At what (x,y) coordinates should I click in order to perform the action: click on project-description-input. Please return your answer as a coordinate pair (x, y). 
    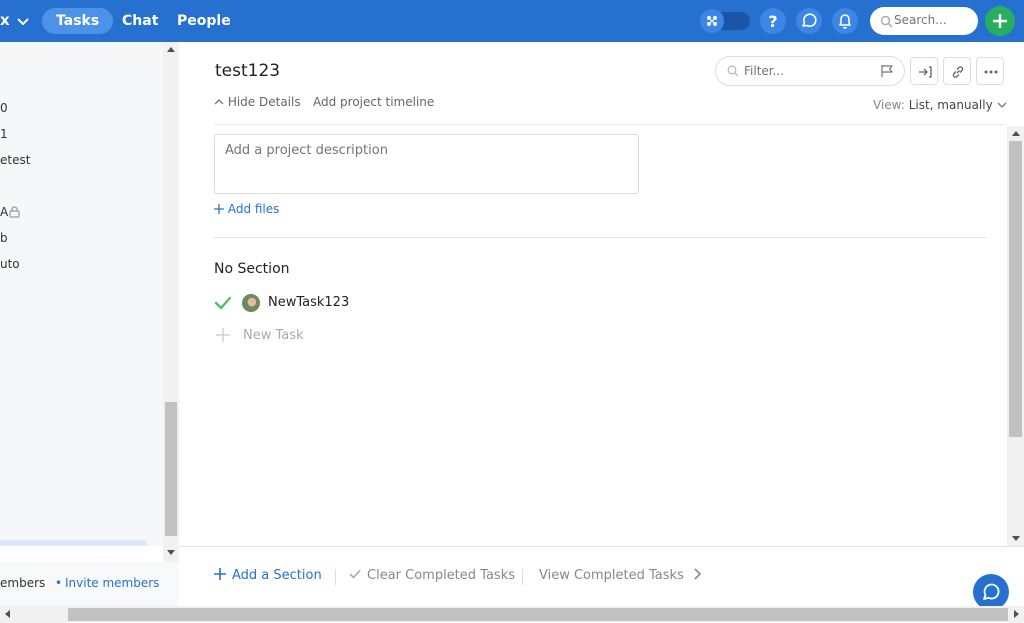
    Looking at the image, I should click on (425, 163).